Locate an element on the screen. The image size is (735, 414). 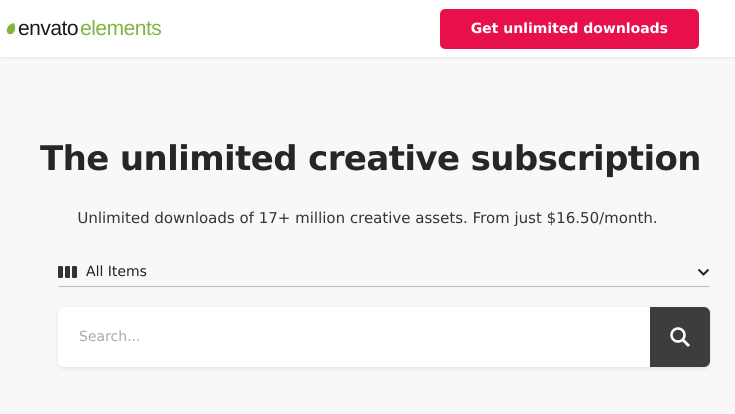
search-icon is located at coordinates (680, 337).